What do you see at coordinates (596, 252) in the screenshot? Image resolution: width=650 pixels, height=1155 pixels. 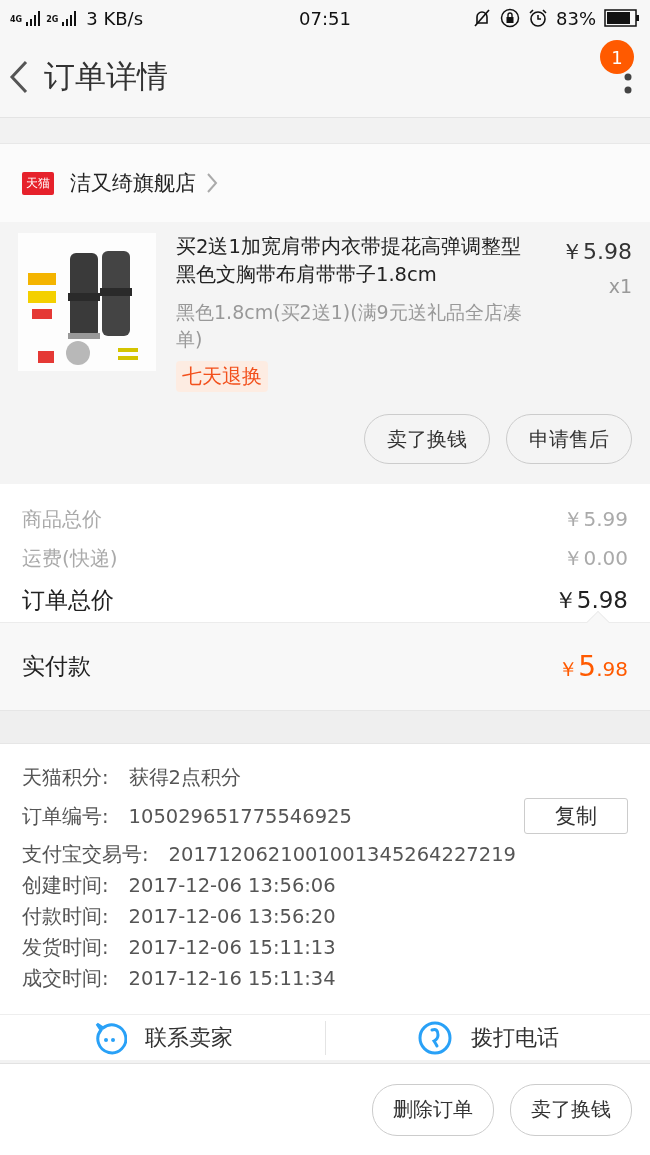 I see `product-price: ￥5.98` at bounding box center [596, 252].